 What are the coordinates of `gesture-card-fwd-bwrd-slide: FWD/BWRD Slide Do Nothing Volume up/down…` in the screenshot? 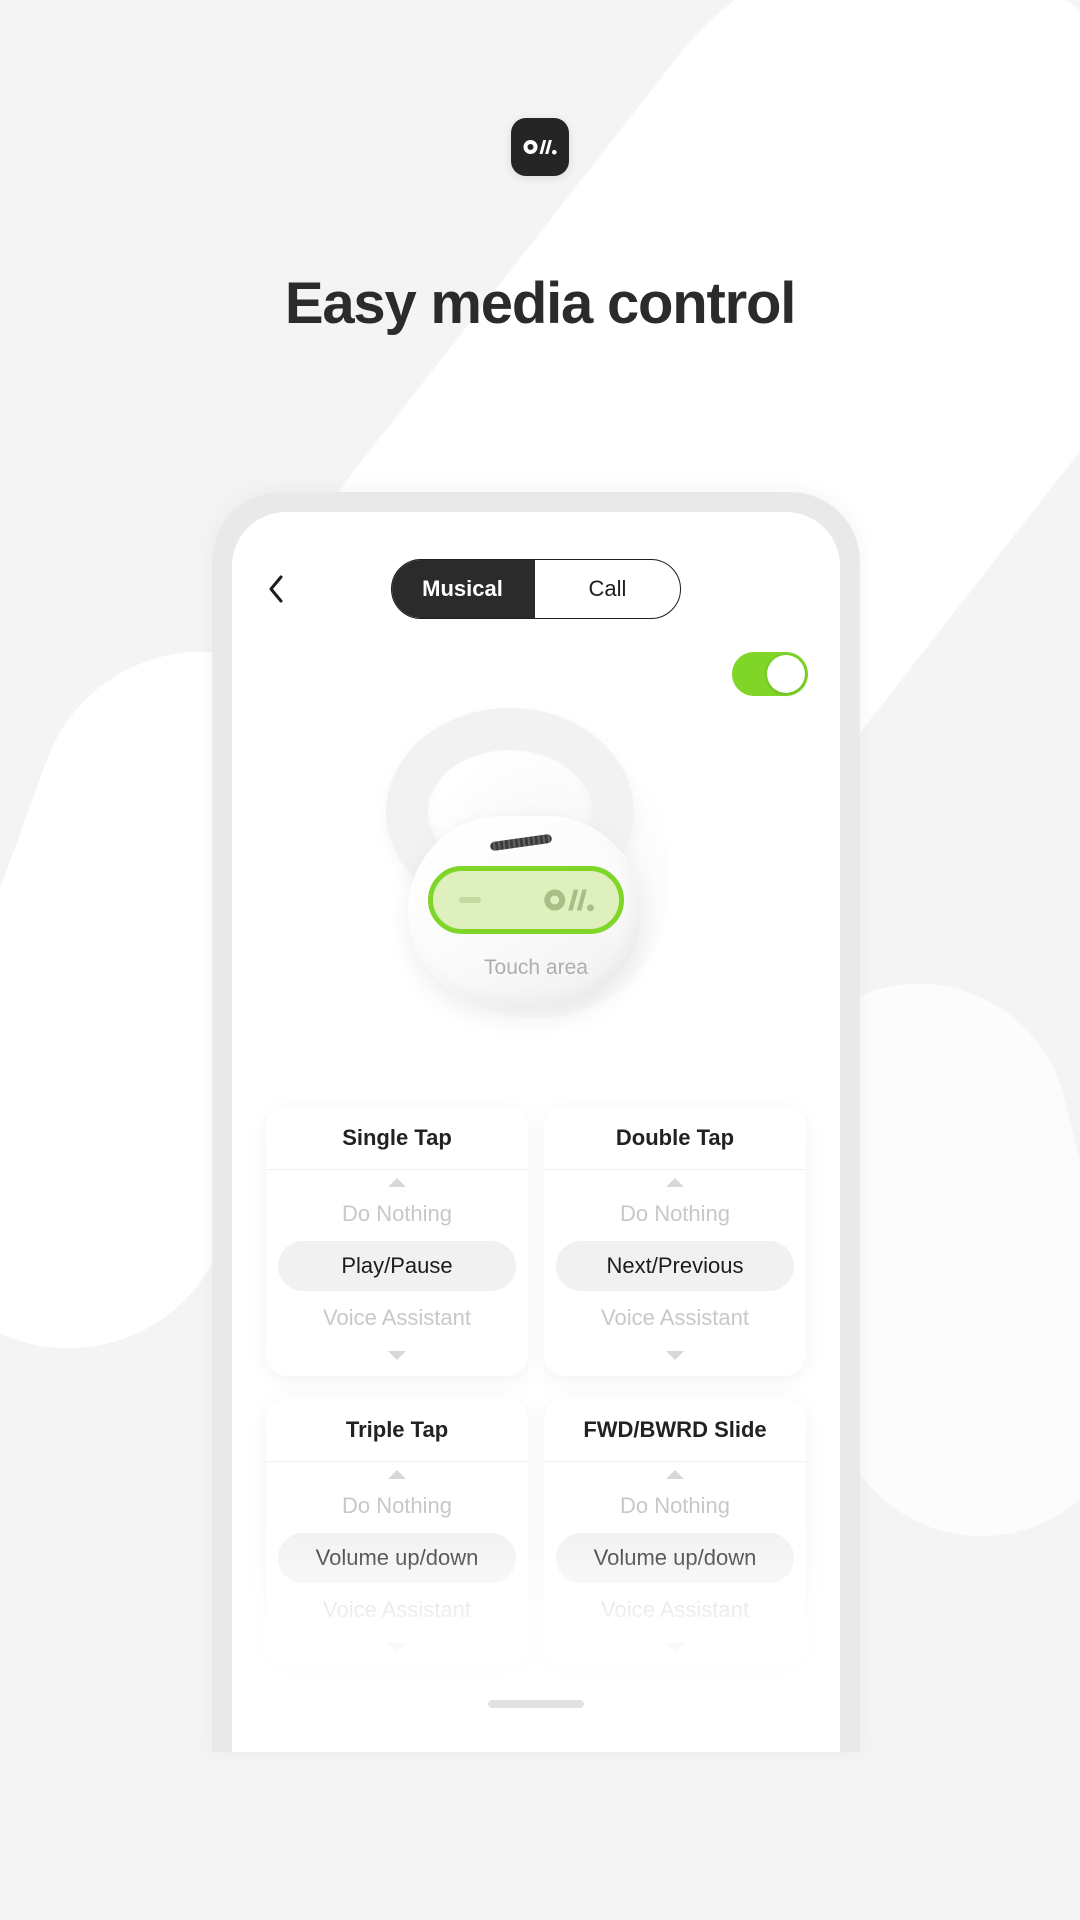 It's located at (675, 1533).